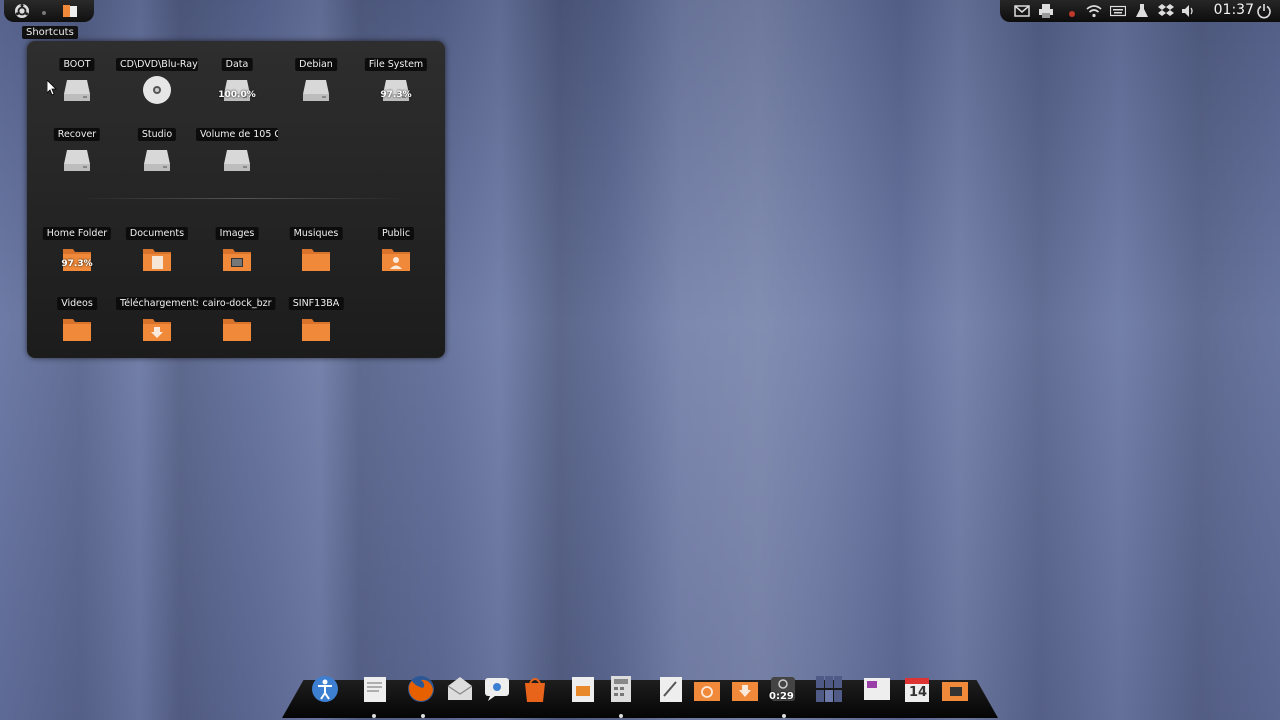 This screenshot has height=720, width=1280. I want to click on shortcut-label: Home Folder, so click(77, 233).